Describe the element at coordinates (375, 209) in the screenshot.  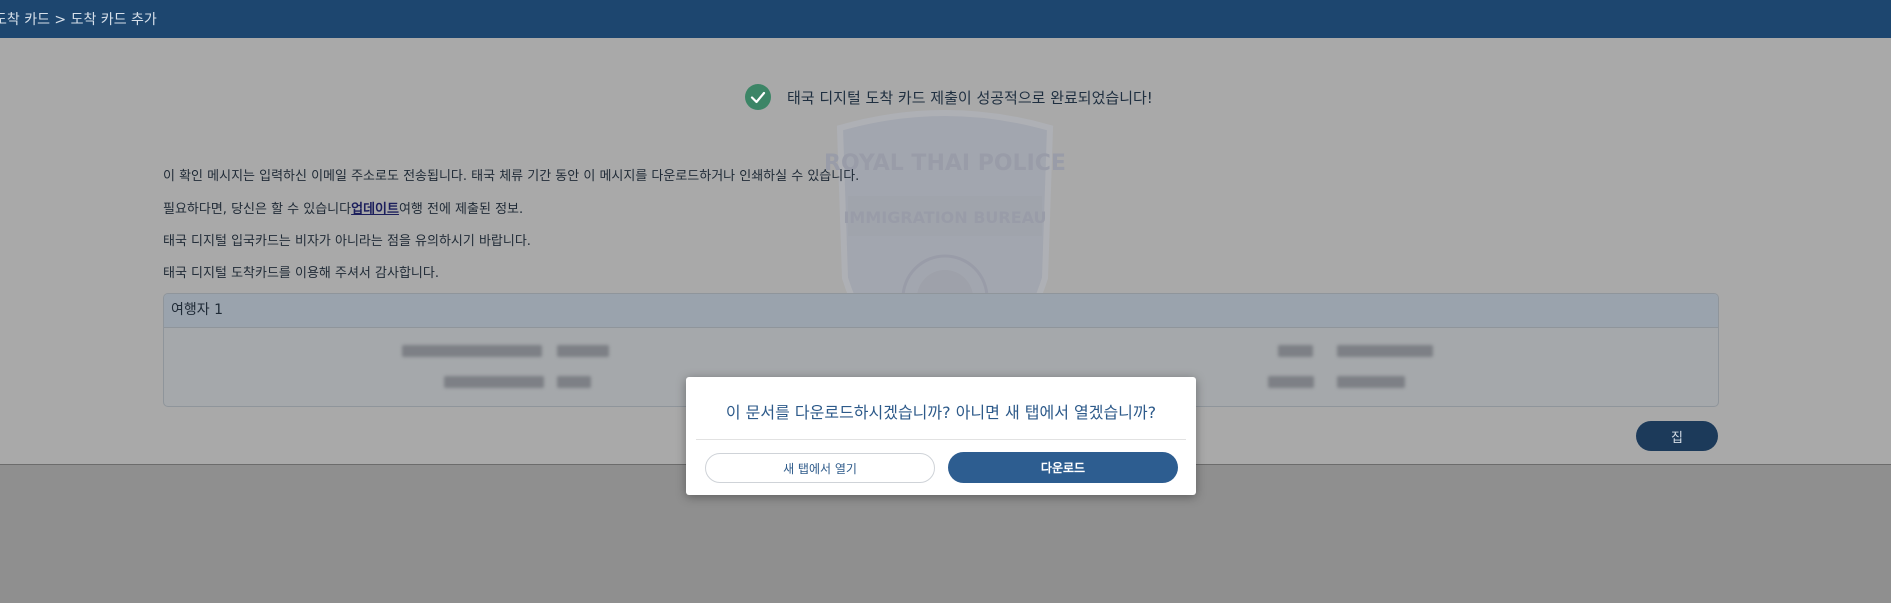
I see `update-link: 업데이트` at that location.